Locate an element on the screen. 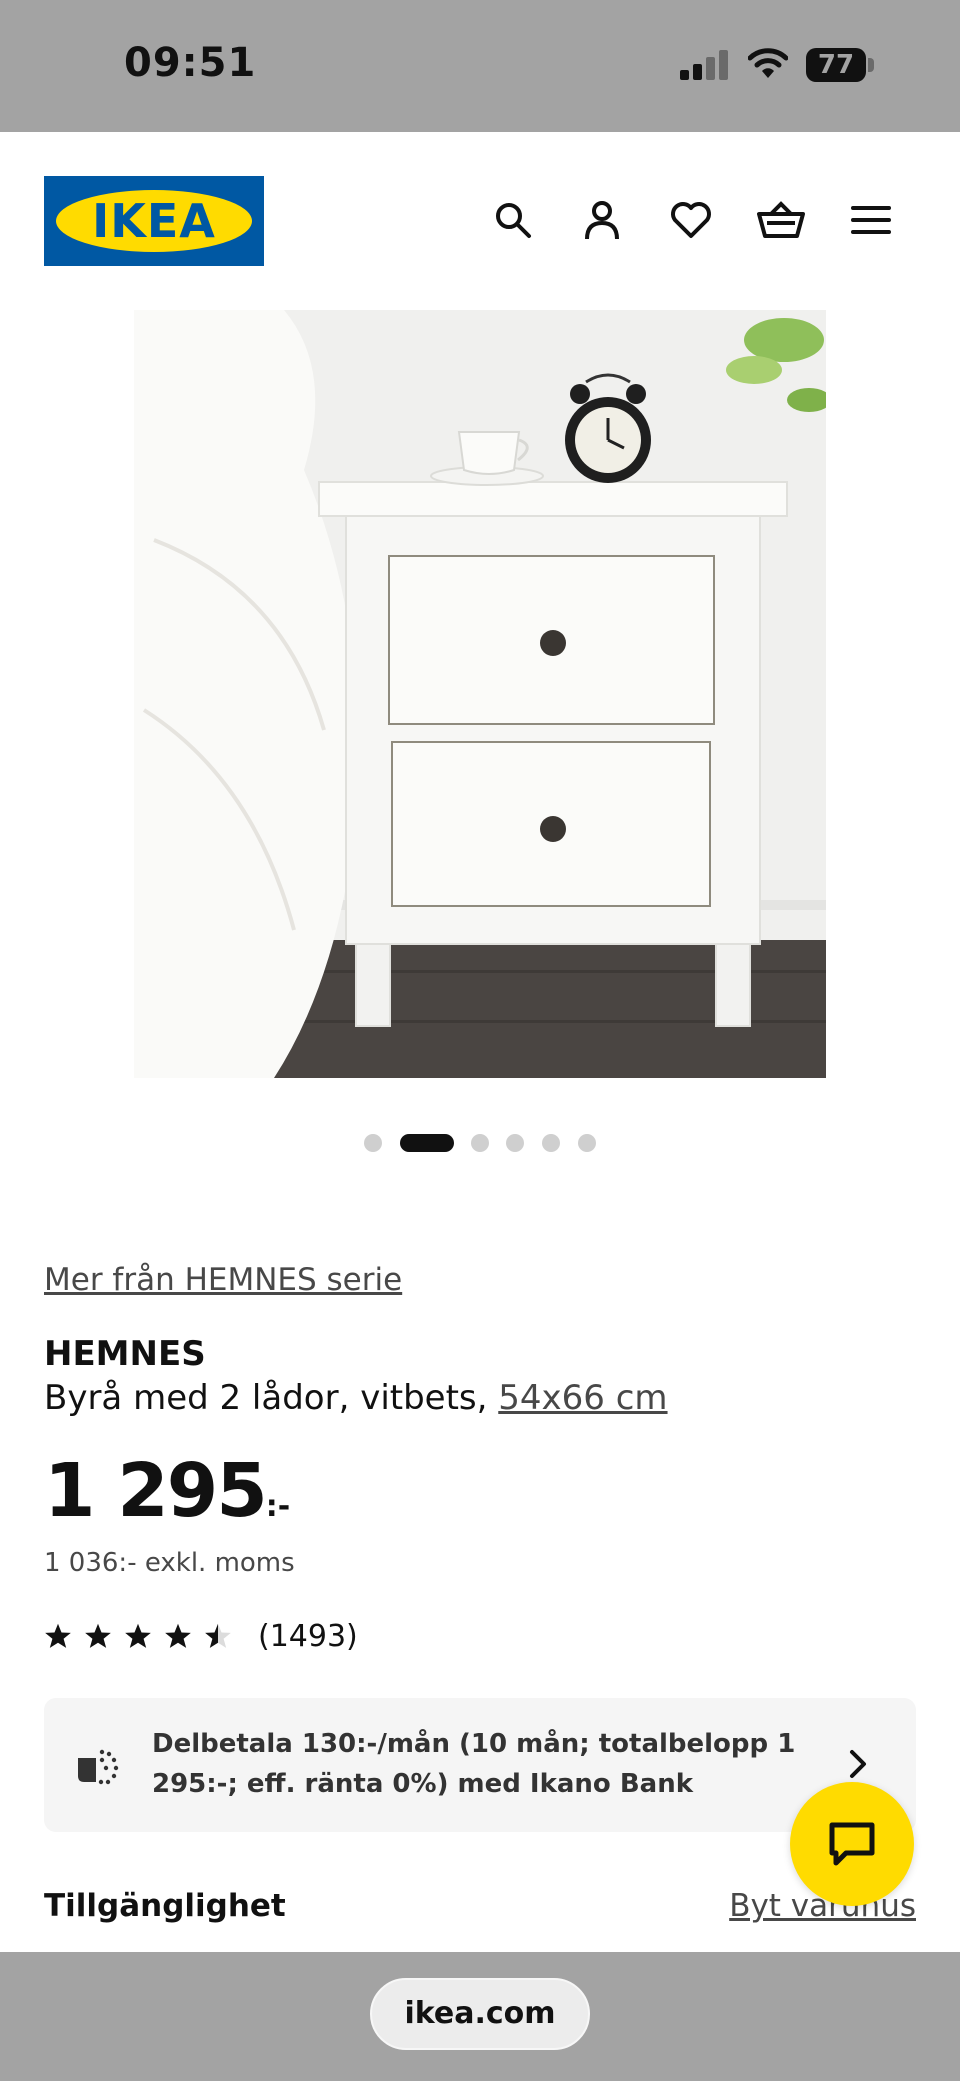 The image size is (960, 2081). review-count: (1493) is located at coordinates (308, 1636).